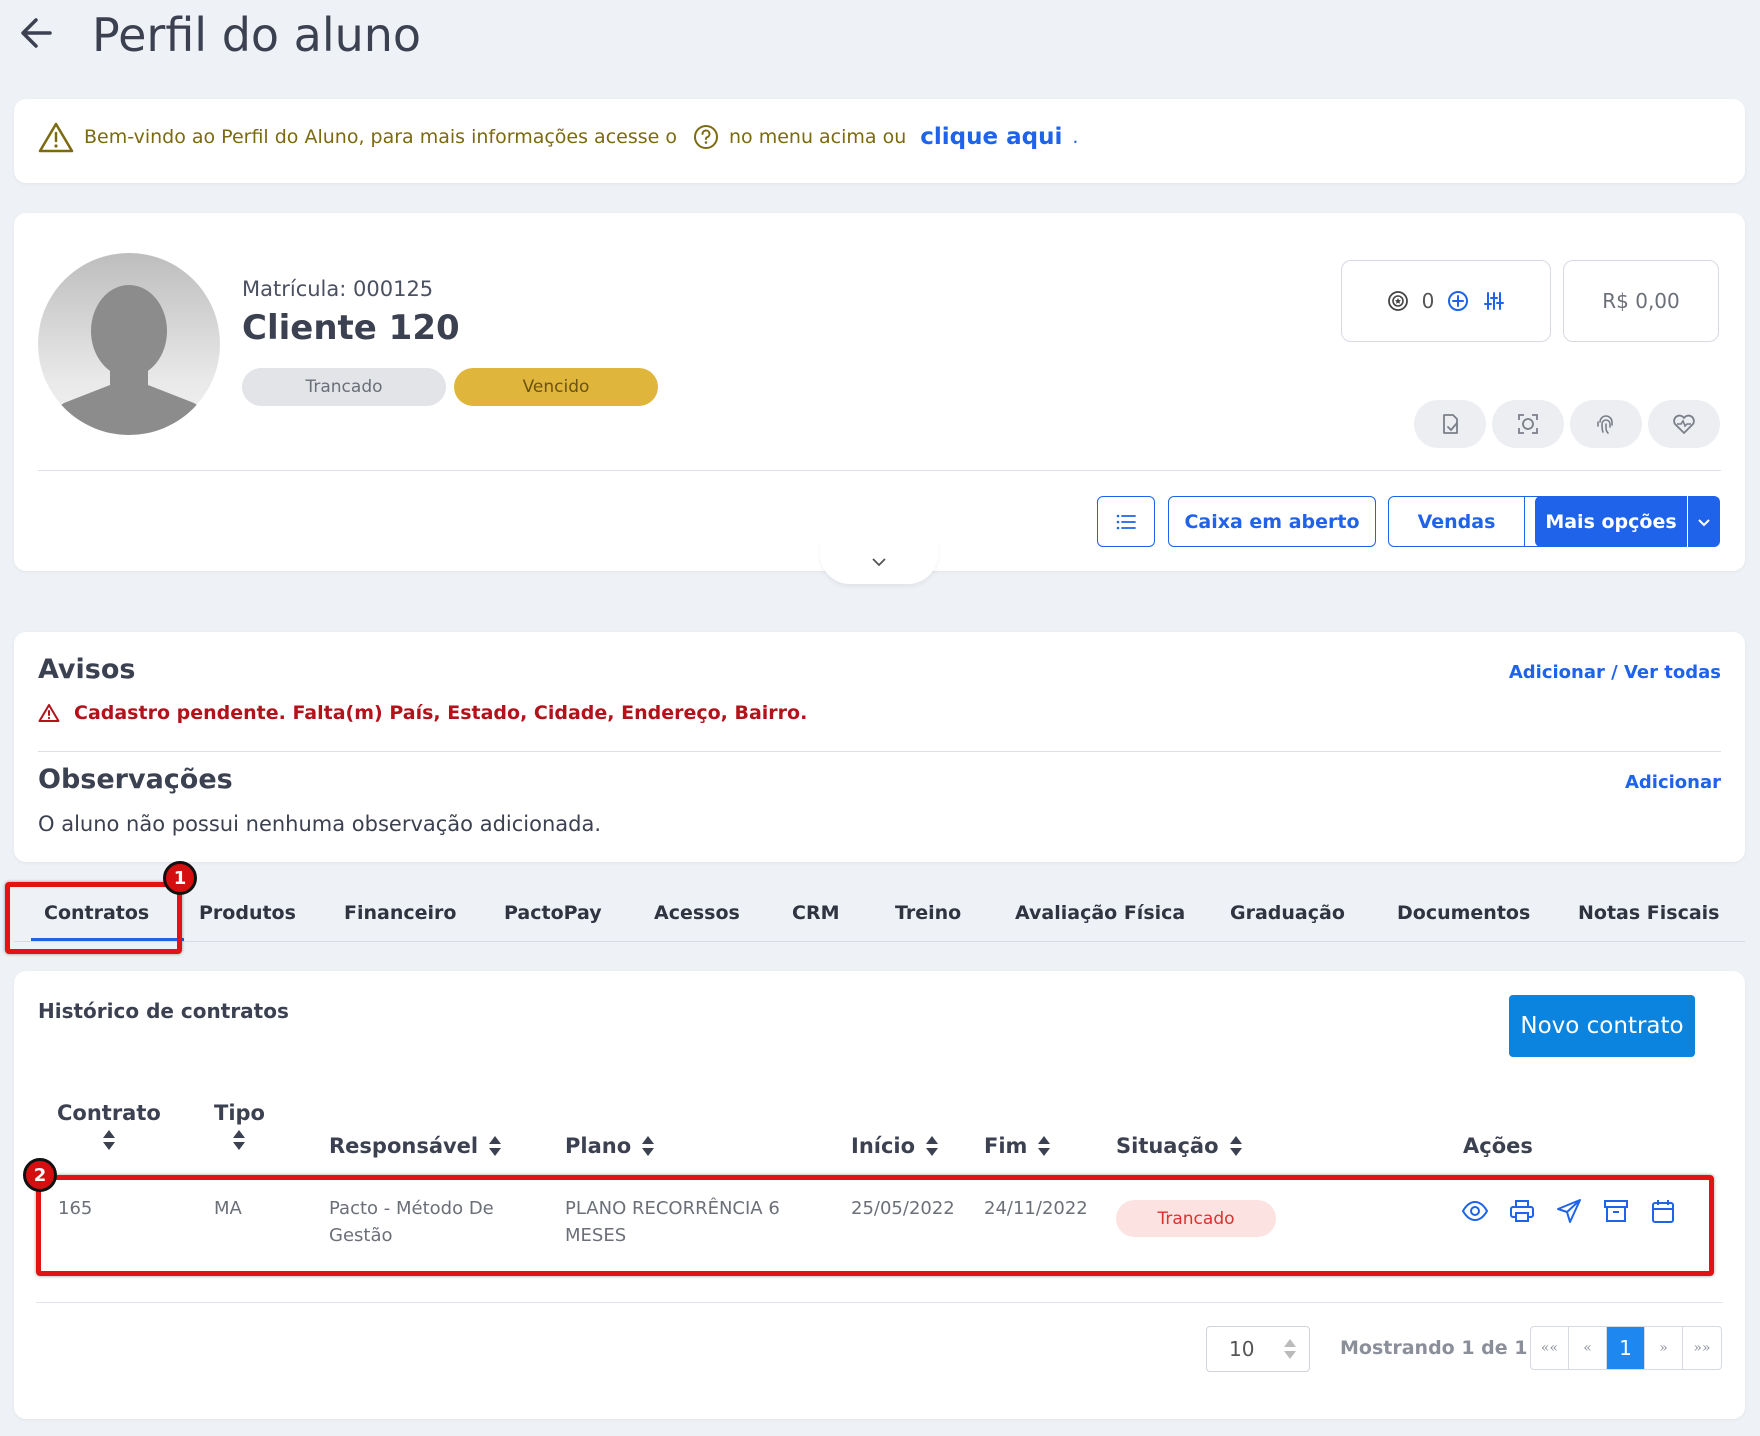 The image size is (1760, 1436). What do you see at coordinates (404, 1146) in the screenshot?
I see `col-label-responsavel: Responsável` at bounding box center [404, 1146].